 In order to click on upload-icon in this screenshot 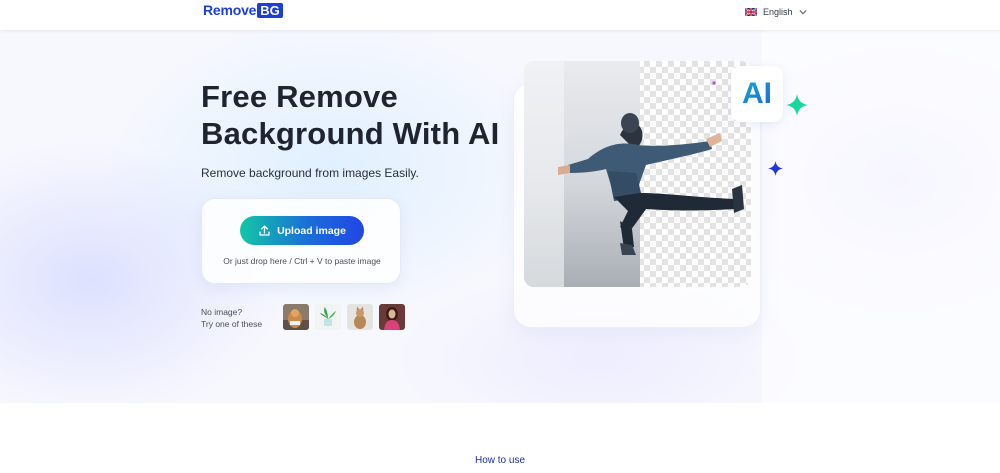, I will do `click(264, 230)`.